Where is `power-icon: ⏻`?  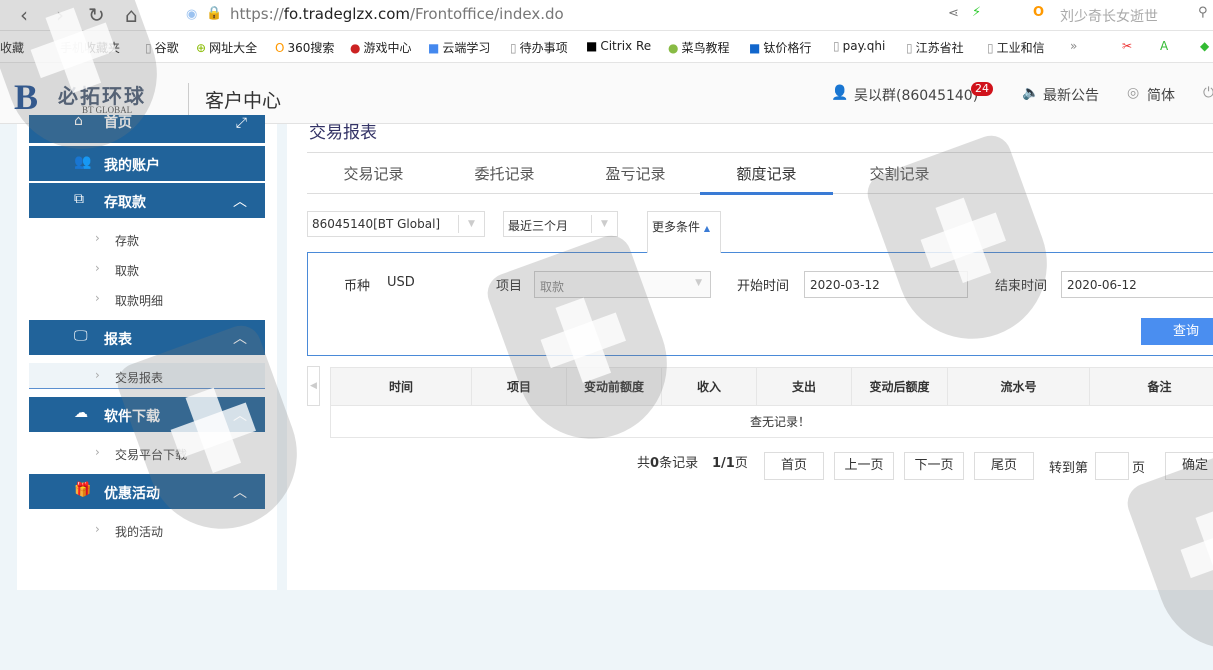 power-icon: ⏻ is located at coordinates (1208, 93).